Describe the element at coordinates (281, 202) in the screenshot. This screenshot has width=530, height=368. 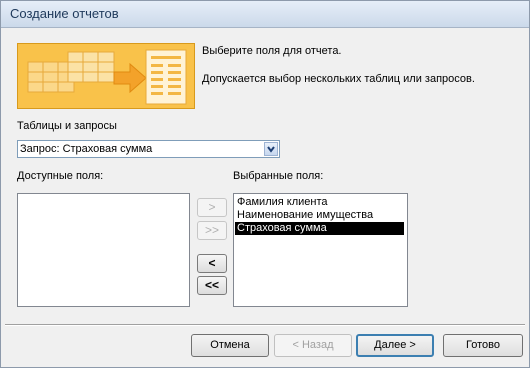
I see `list-item: Фамилия клиента` at that location.